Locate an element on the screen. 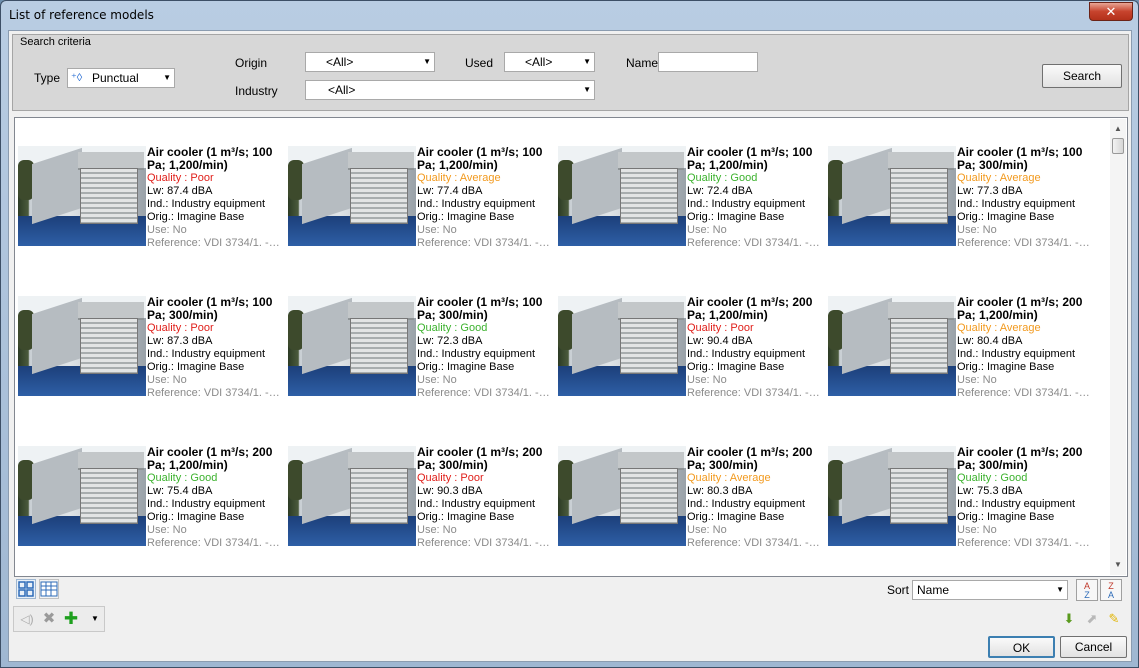  sort-select: Name ▼ is located at coordinates (990, 590).